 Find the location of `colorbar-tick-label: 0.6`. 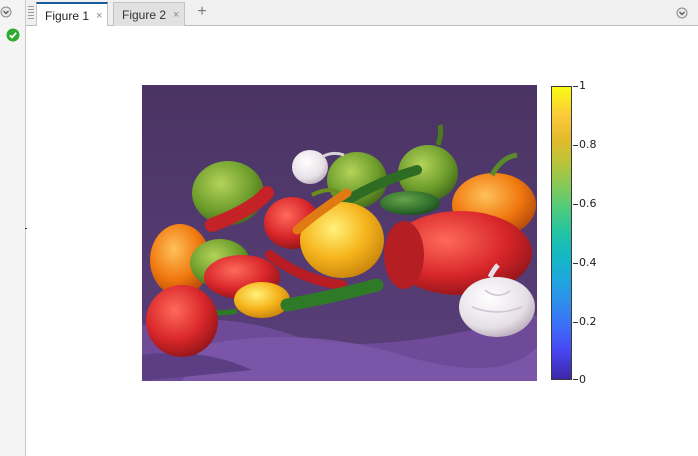

colorbar-tick-label: 0.6 is located at coordinates (588, 203).